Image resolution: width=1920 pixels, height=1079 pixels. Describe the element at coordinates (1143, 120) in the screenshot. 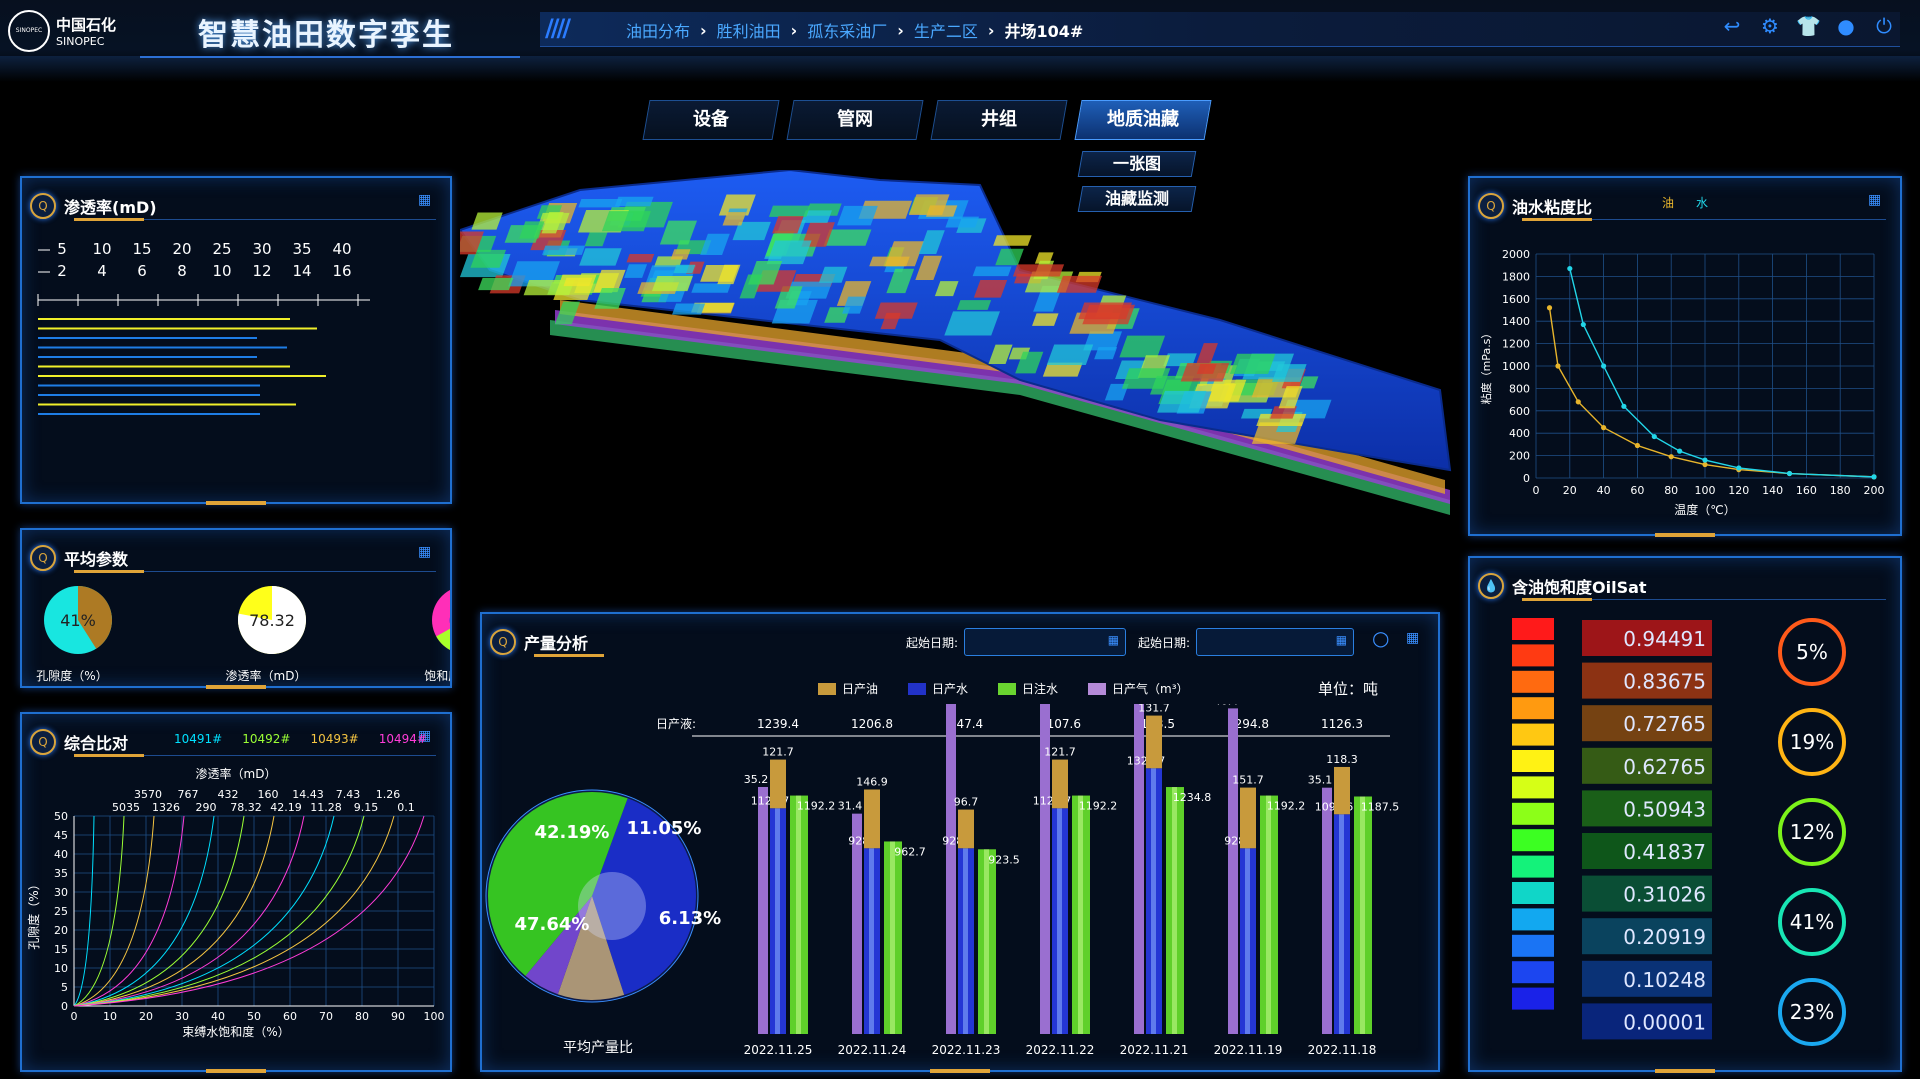

I see `tab-geology-reservoir: 地质油藏` at that location.